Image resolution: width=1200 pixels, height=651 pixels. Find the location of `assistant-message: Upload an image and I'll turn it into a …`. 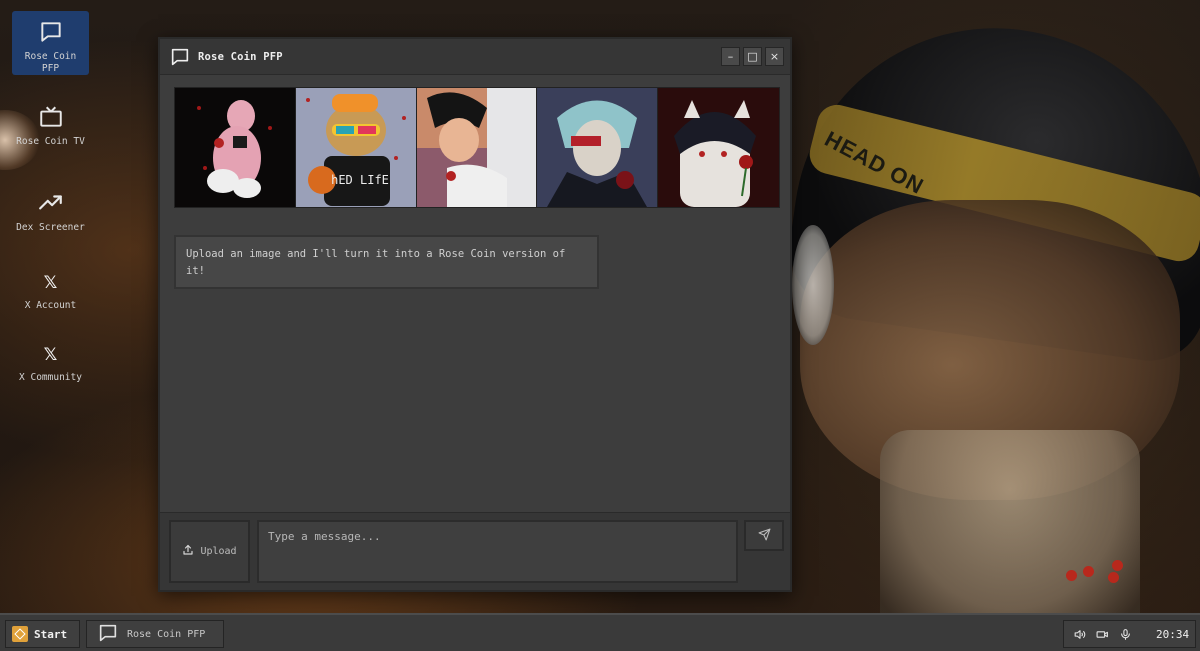

assistant-message: Upload an image and I'll turn it into a … is located at coordinates (386, 262).